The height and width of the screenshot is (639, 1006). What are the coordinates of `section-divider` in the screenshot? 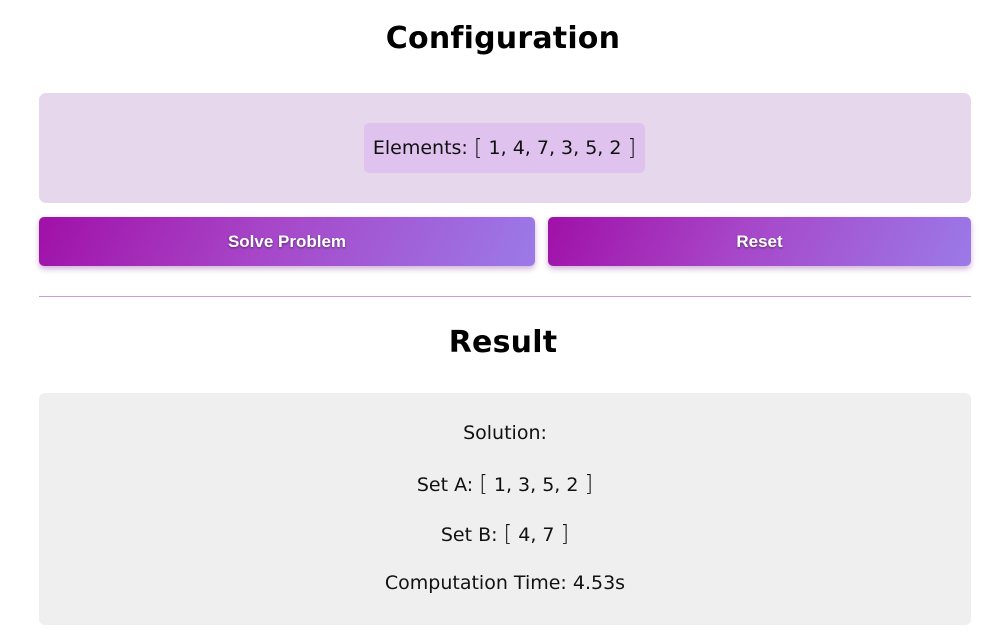 It's located at (505, 296).